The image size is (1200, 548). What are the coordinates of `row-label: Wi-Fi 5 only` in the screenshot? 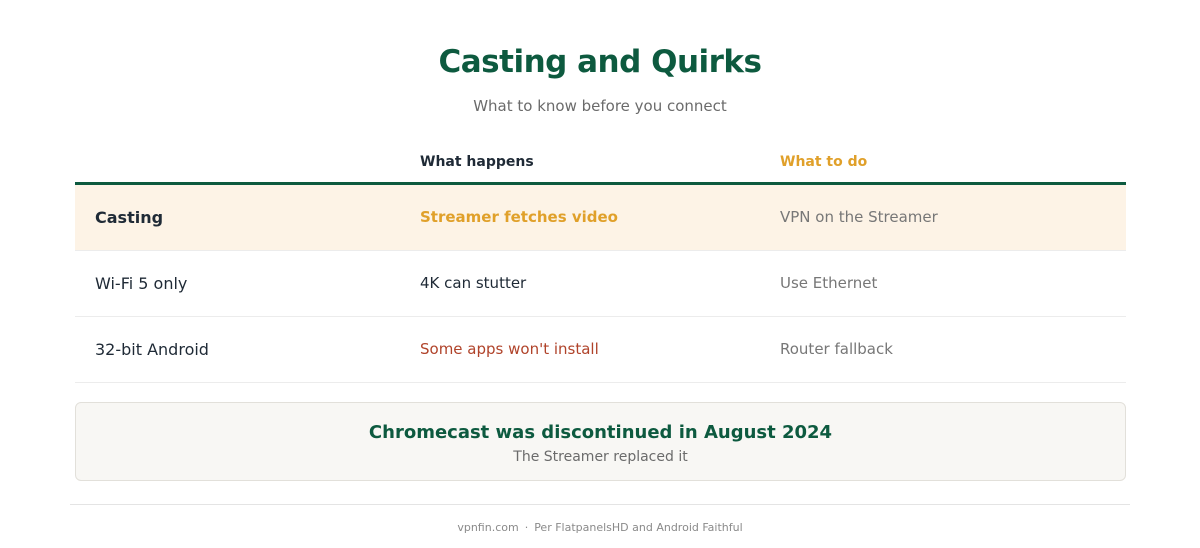 It's located at (141, 283).